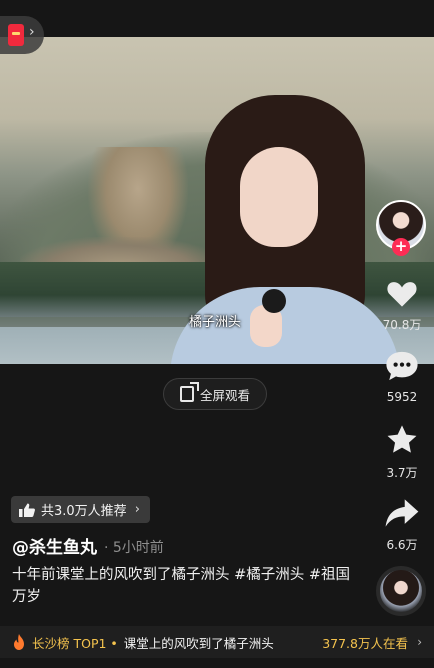 The width and height of the screenshot is (434, 668). I want to click on fullscreen-label: 全屏观看, so click(224, 395).